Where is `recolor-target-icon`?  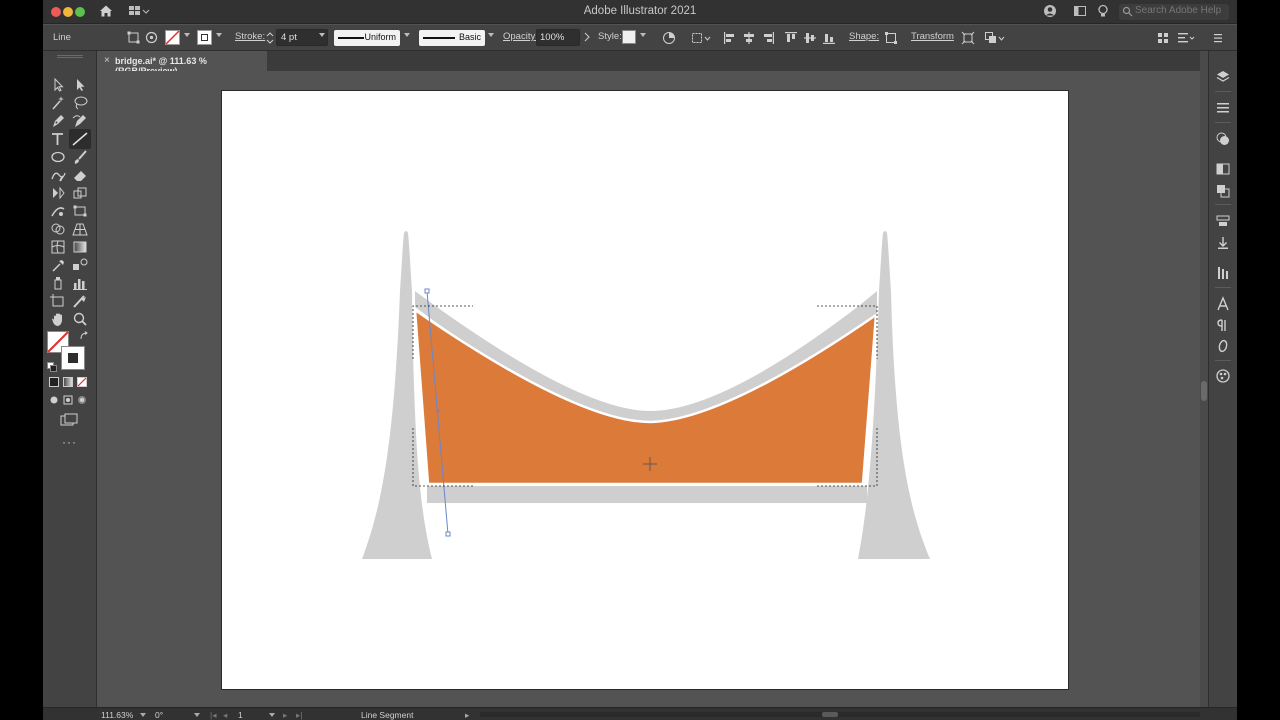 recolor-target-icon is located at coordinates (151, 39).